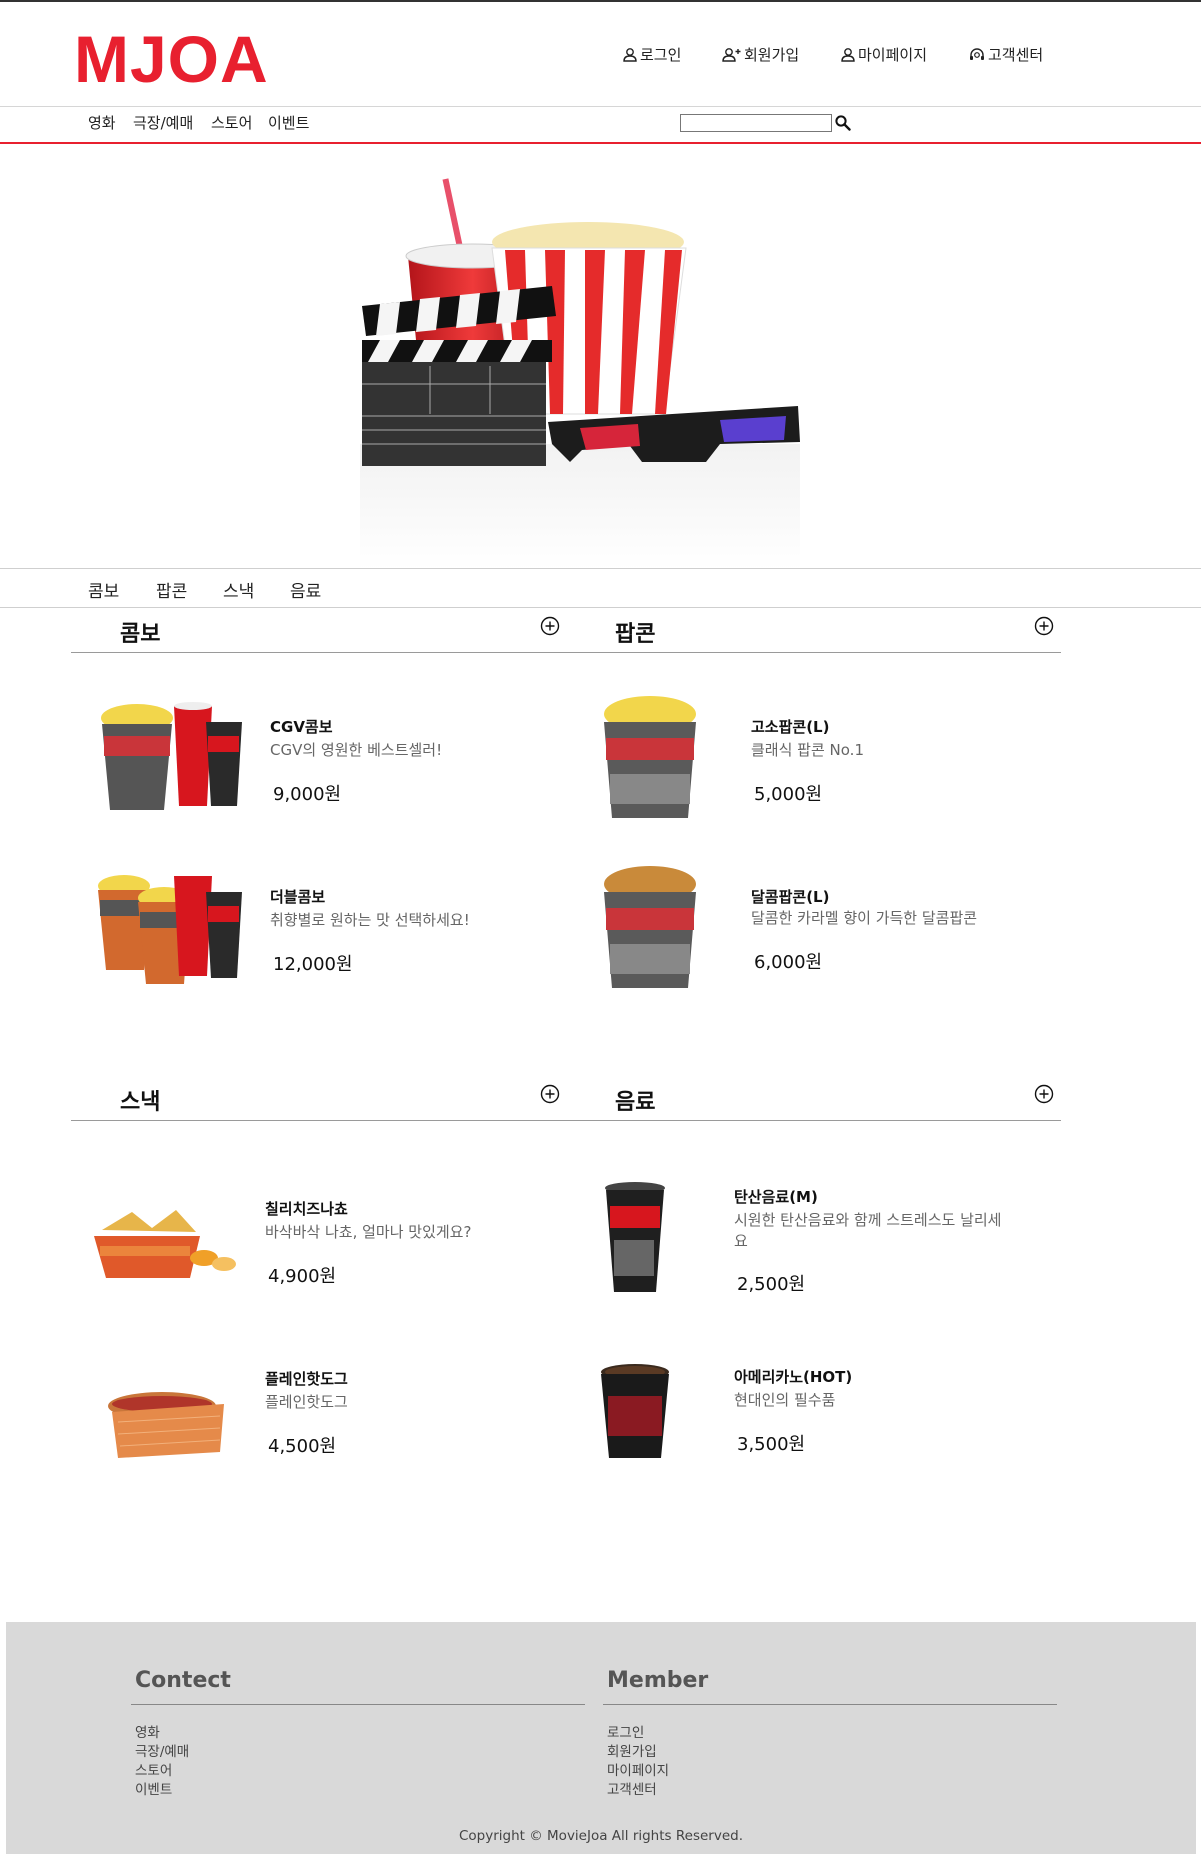  I want to click on tab-snack: 스낵, so click(238, 589).